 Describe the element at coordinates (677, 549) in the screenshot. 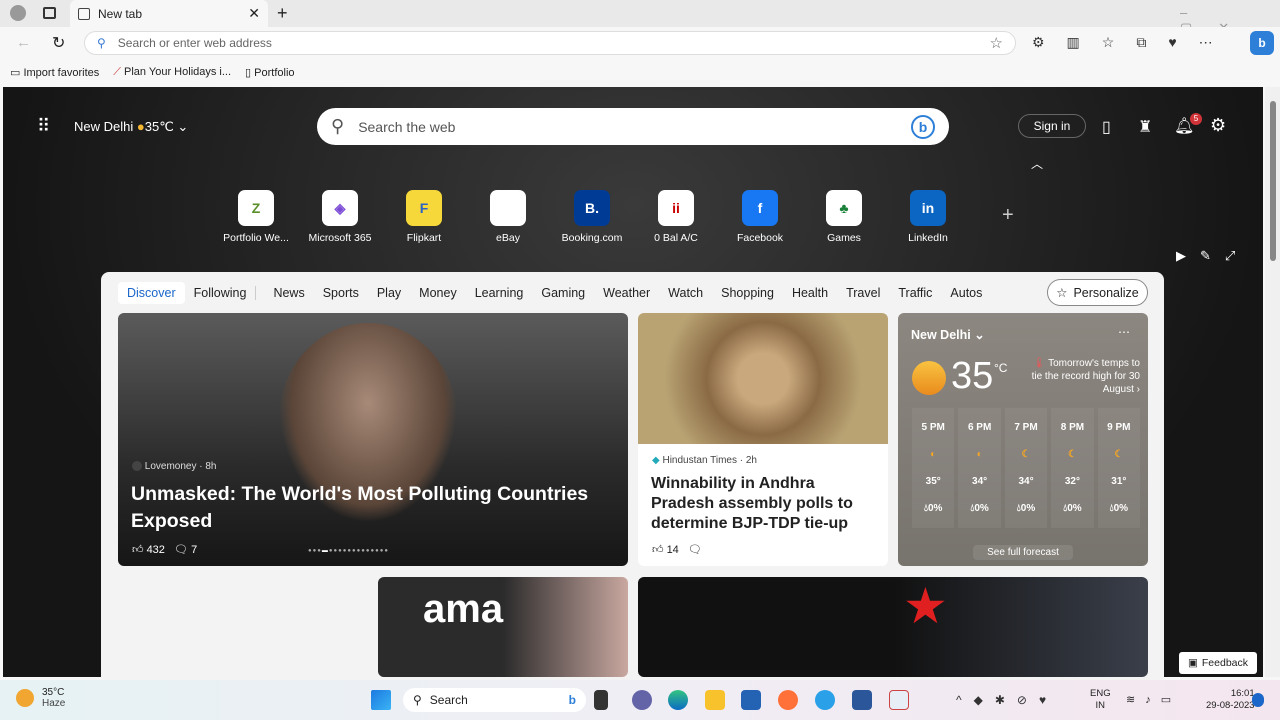

I see `news-reactions: 👍︎ 14 🗨︎` at that location.